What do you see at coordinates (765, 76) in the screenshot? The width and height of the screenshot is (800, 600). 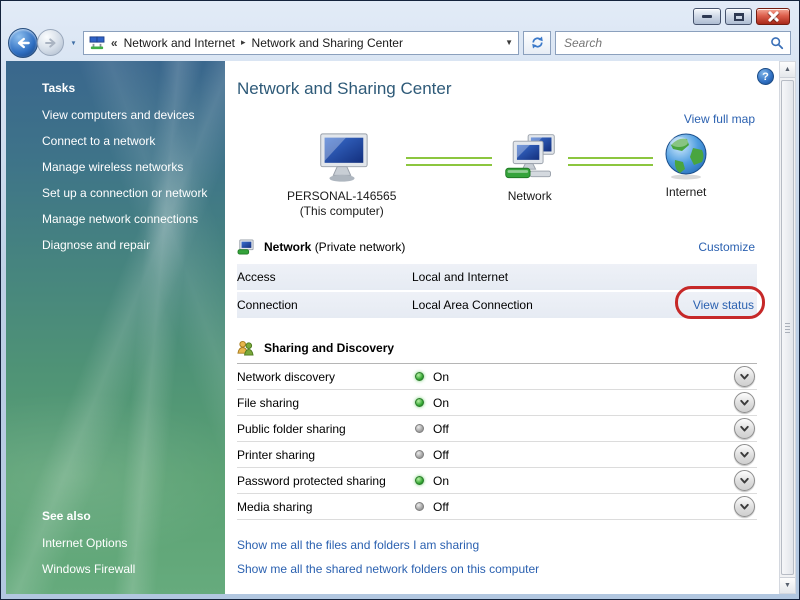 I see `help-button: ?` at bounding box center [765, 76].